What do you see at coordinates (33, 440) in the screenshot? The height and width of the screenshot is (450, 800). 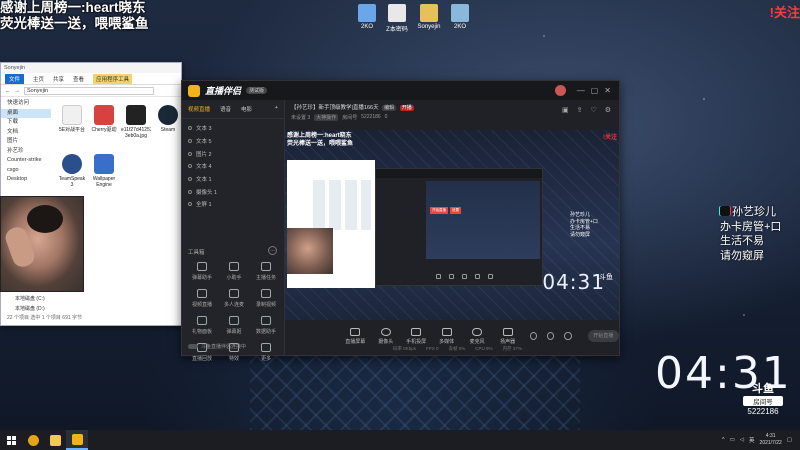 I see `taskbar-chrome` at bounding box center [33, 440].